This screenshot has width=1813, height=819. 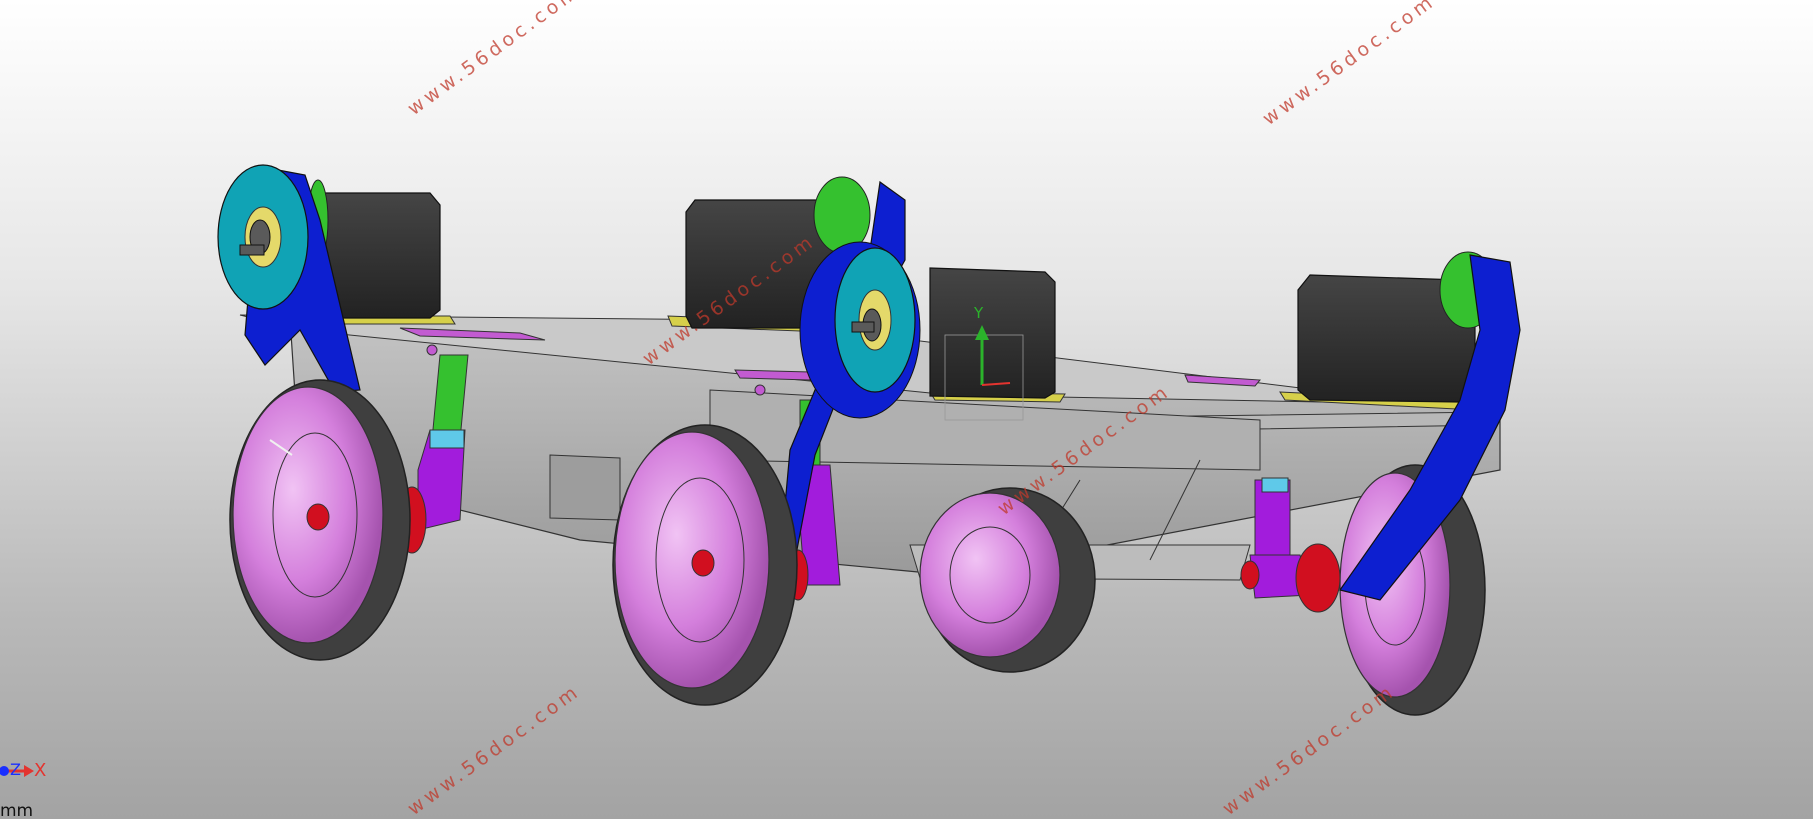 I want to click on triad-x-label: X, so click(x=40, y=770).